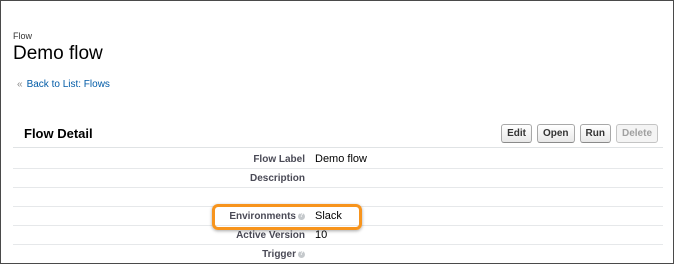 The height and width of the screenshot is (264, 674). I want to click on field-row-environments: Environments? Slack, so click(338, 216).